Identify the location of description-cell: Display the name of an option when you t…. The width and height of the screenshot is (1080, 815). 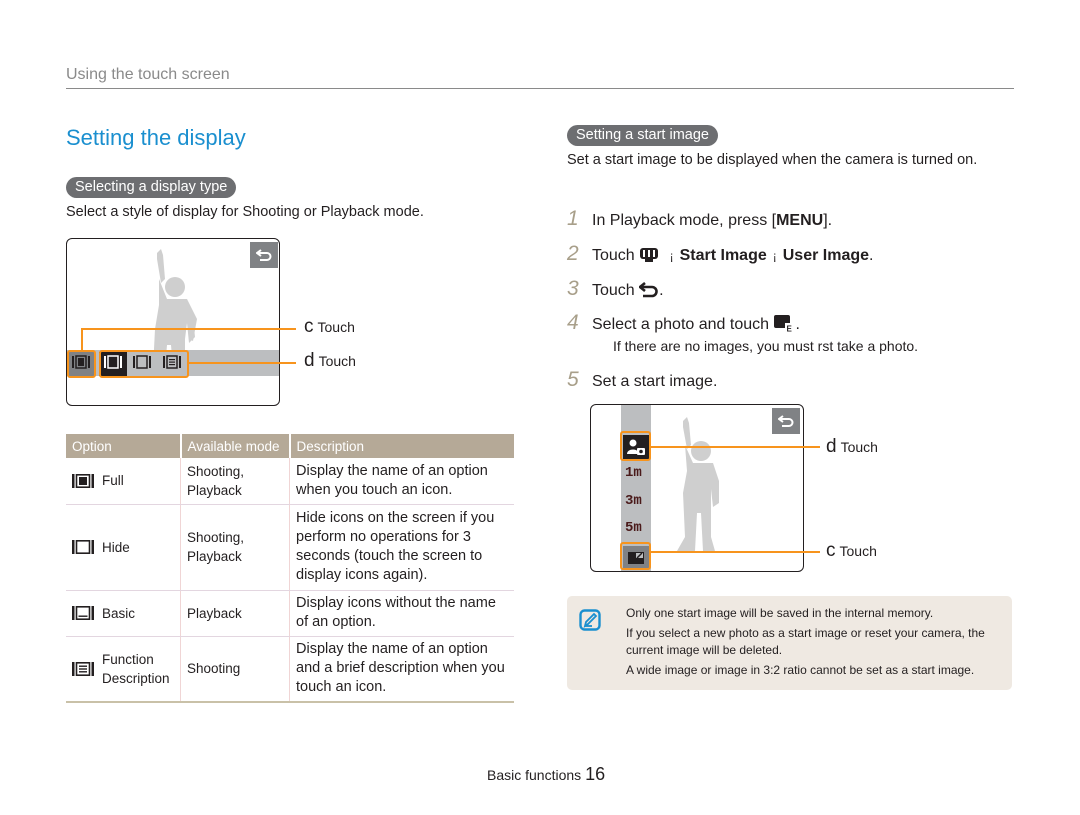
(401, 481).